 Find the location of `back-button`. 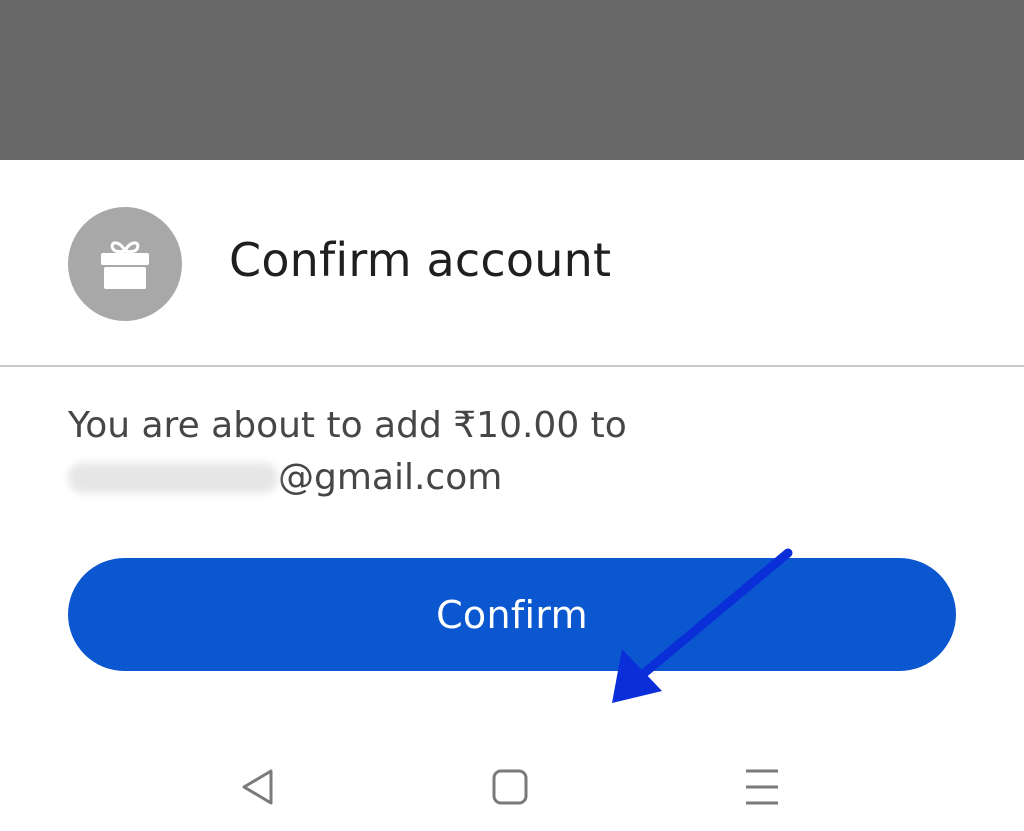

back-button is located at coordinates (258, 787).